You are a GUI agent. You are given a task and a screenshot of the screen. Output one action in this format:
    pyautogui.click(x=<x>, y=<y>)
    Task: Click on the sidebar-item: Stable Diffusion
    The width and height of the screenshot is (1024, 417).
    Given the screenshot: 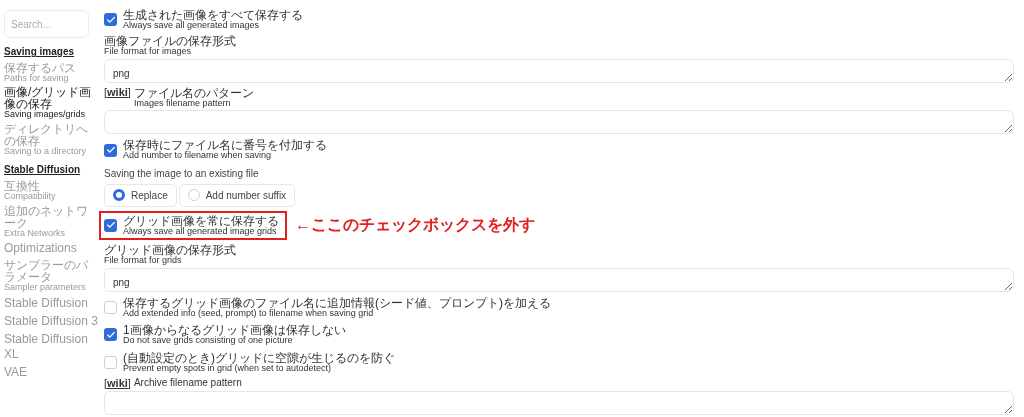 What is the action you would take?
    pyautogui.click(x=51, y=303)
    